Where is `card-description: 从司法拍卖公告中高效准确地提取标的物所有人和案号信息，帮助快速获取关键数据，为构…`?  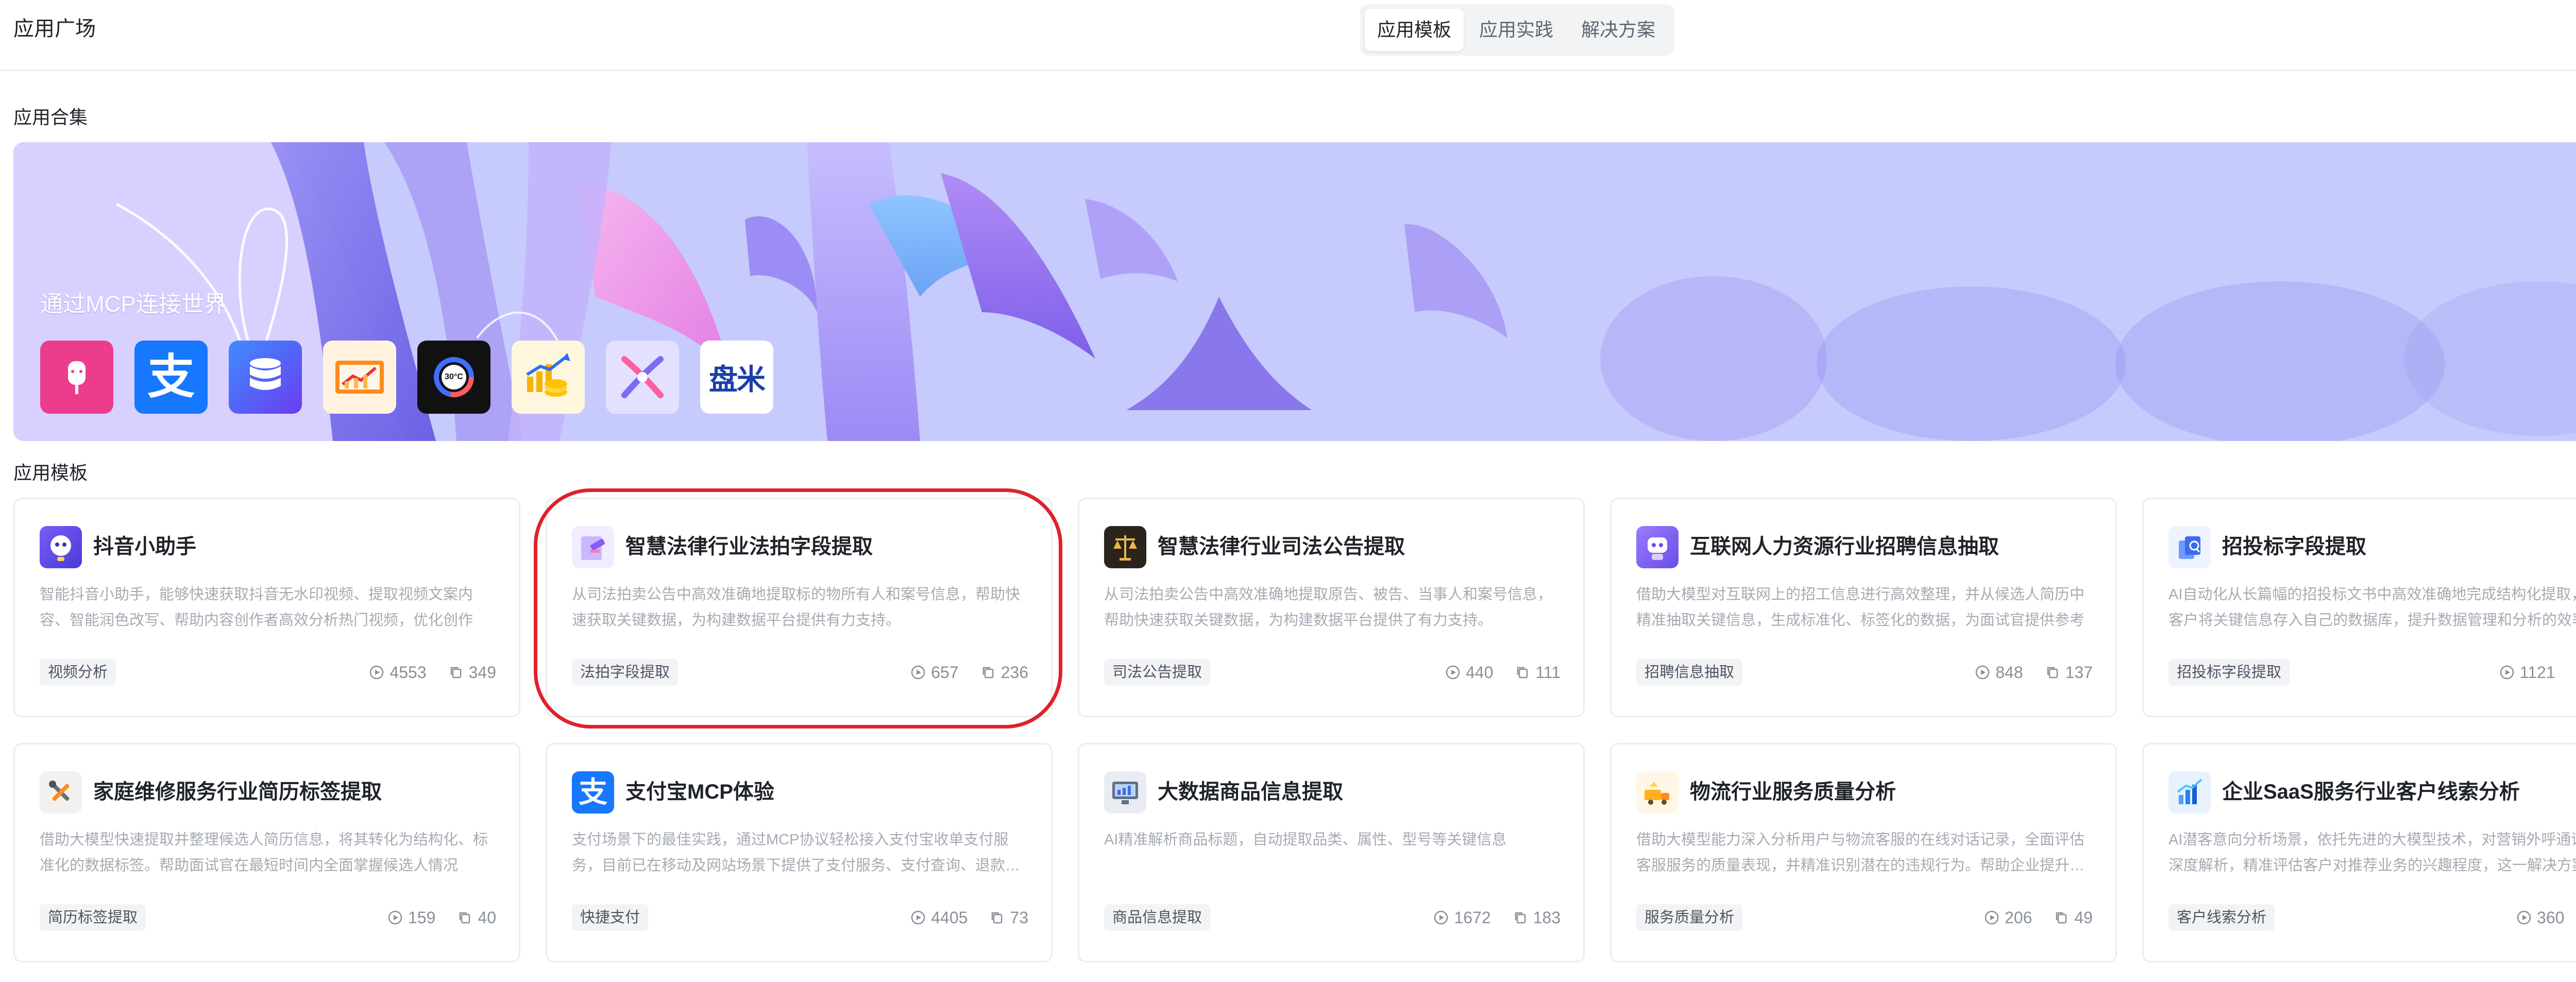 card-description: 从司法拍卖公告中高效准确地提取标的物所有人和案号信息，帮助快速获取关键数据，为构… is located at coordinates (796, 607).